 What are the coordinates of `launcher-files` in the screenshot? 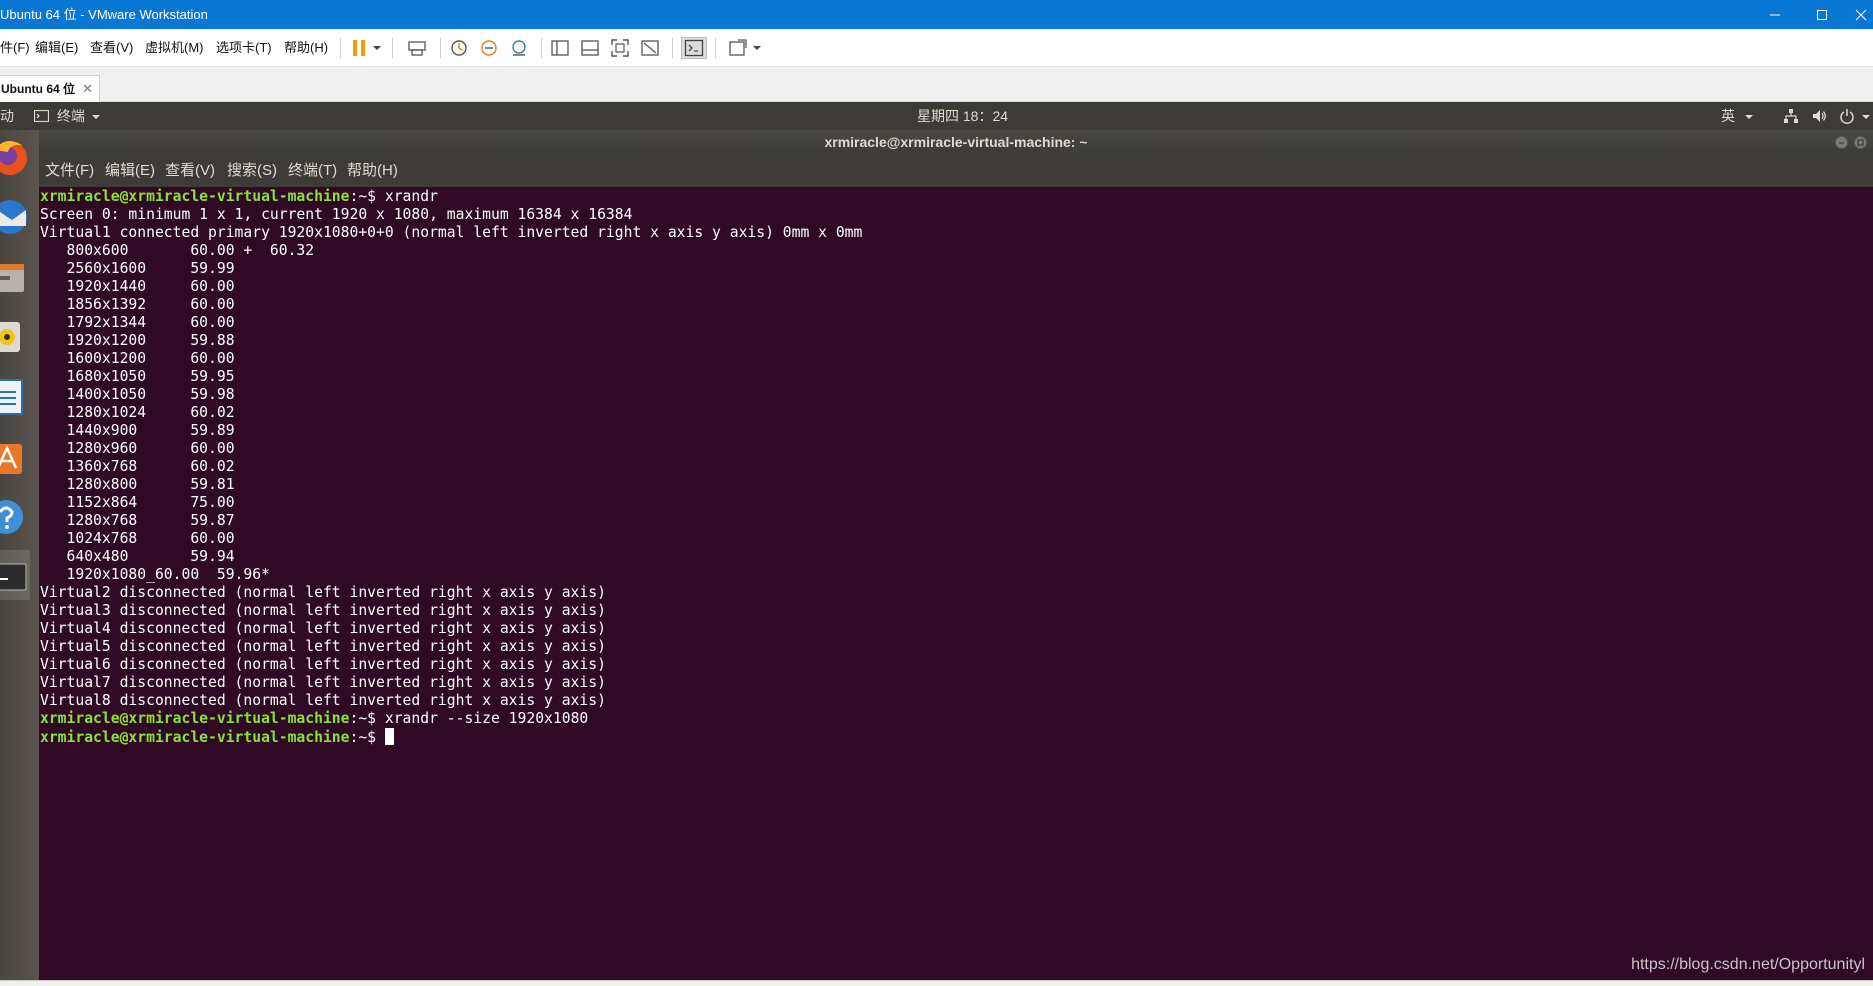 It's located at (15, 275).